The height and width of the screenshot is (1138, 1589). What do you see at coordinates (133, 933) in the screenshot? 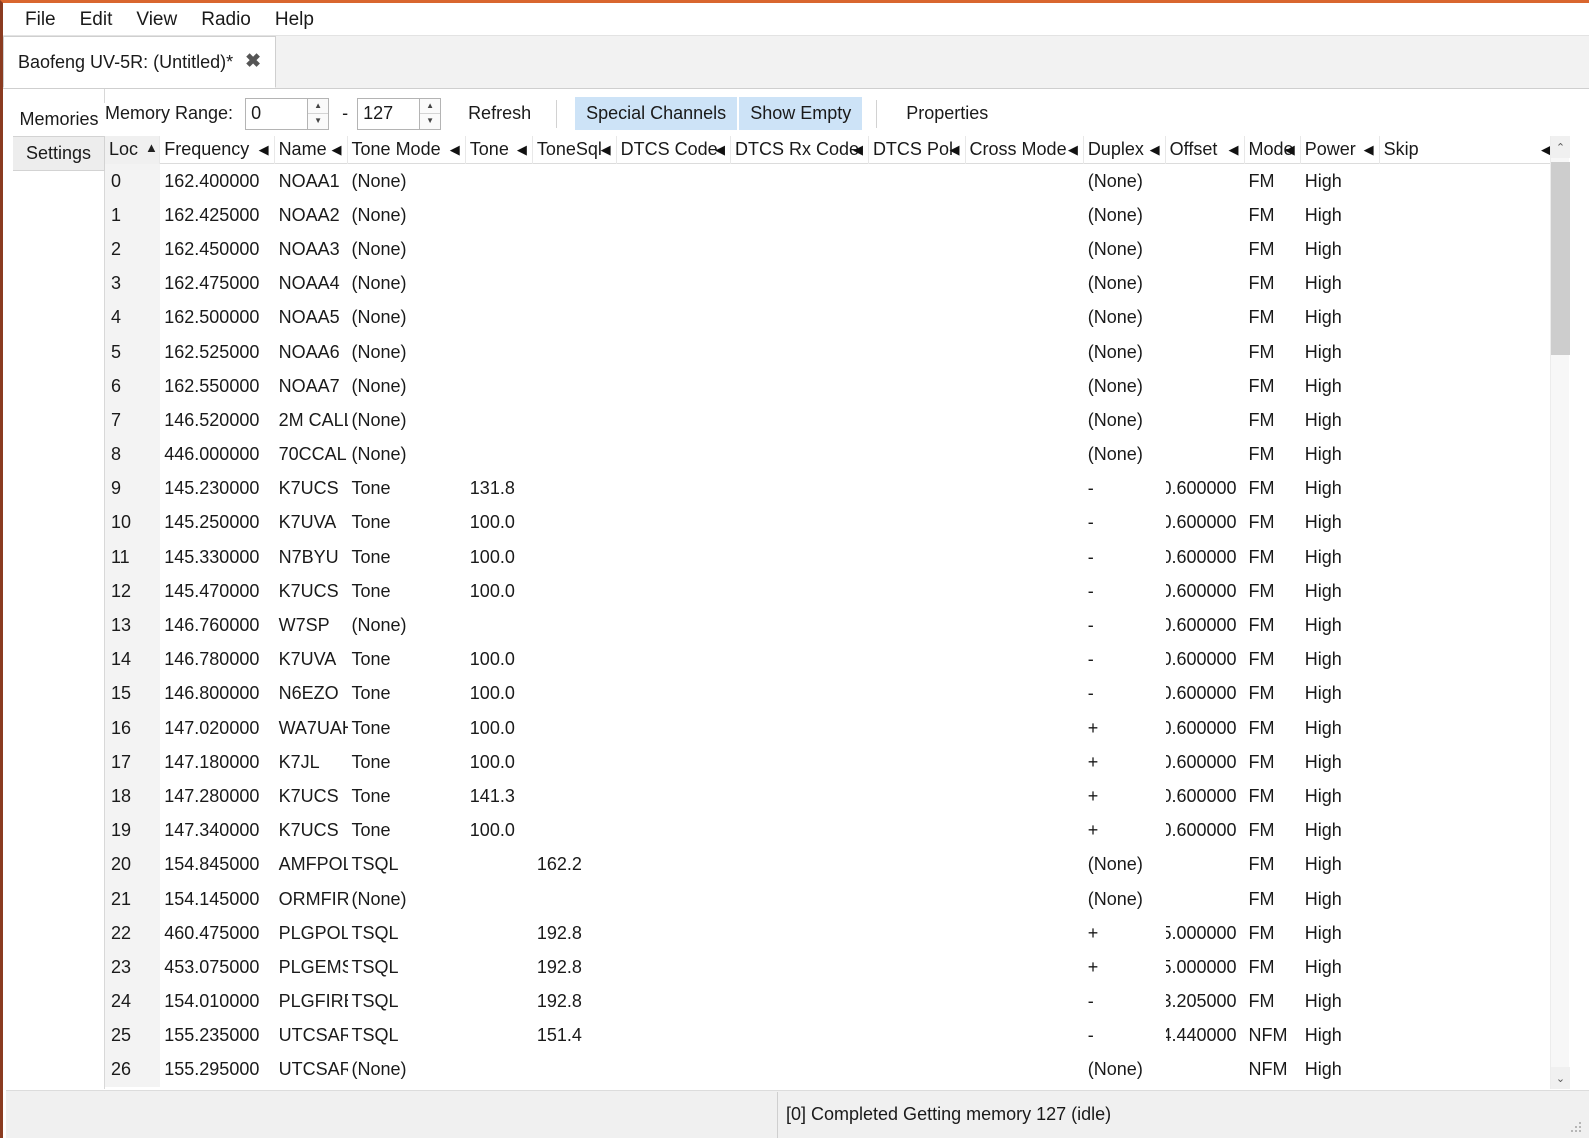
I see `cell-loc: 22` at bounding box center [133, 933].